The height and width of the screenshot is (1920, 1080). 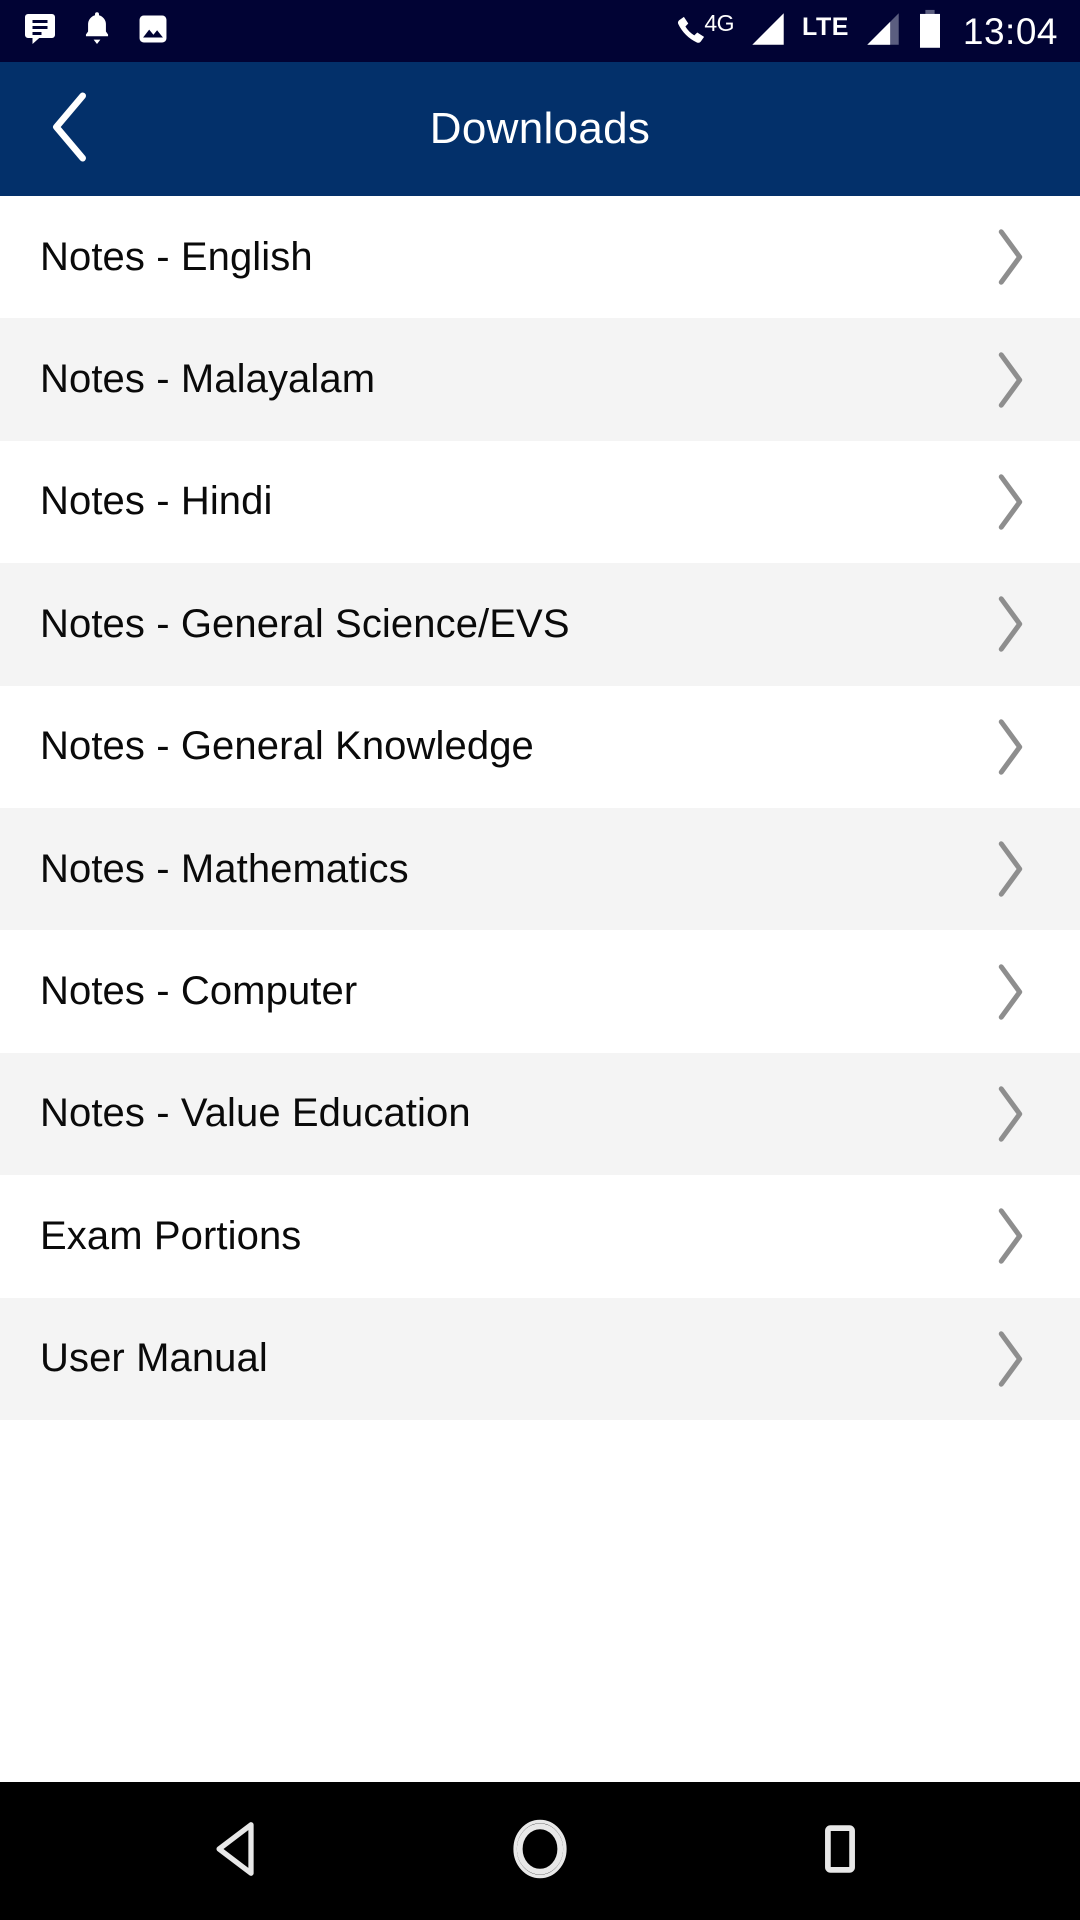 What do you see at coordinates (153, 31) in the screenshot?
I see `image-icon` at bounding box center [153, 31].